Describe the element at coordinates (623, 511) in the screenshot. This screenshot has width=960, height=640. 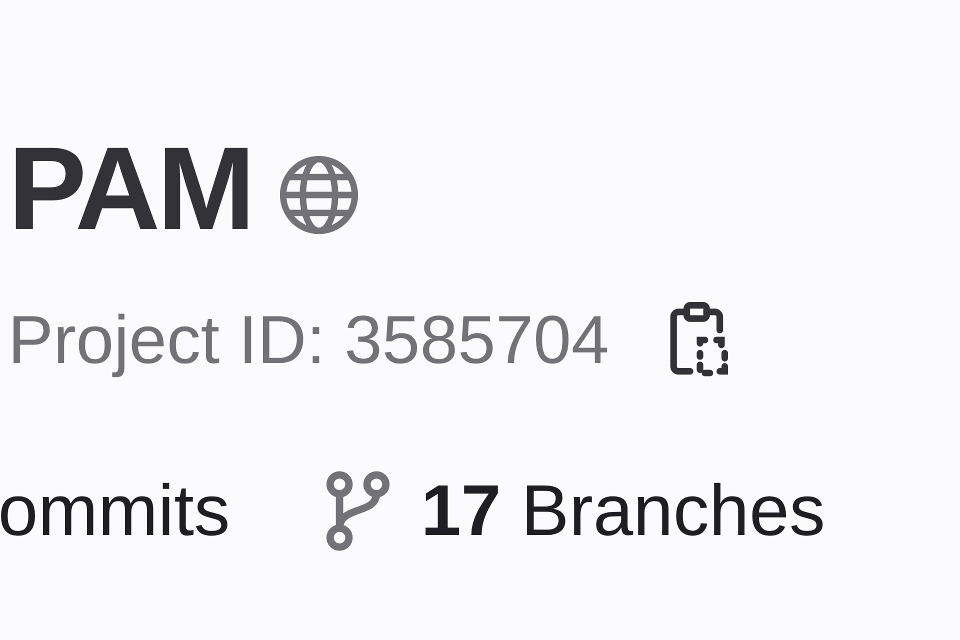
I see `branches-link: 17 Branches` at that location.